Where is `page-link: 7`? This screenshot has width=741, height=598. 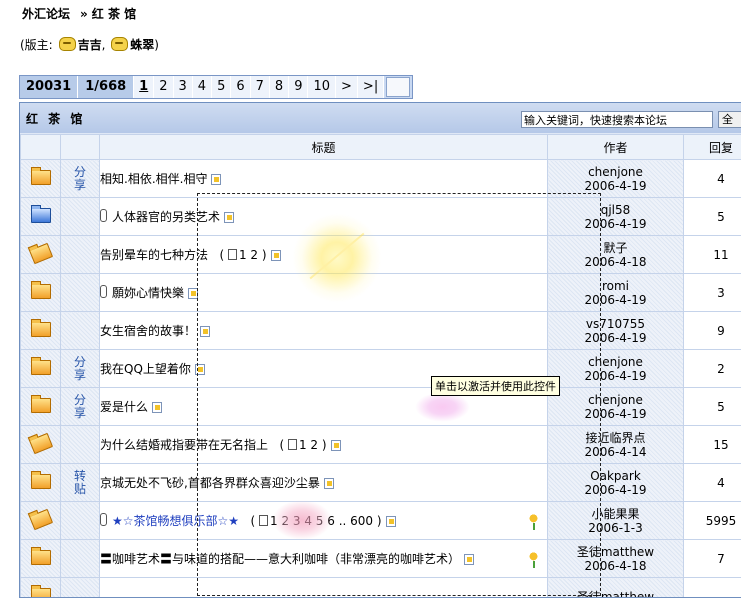
page-link: 7 is located at coordinates (260, 87).